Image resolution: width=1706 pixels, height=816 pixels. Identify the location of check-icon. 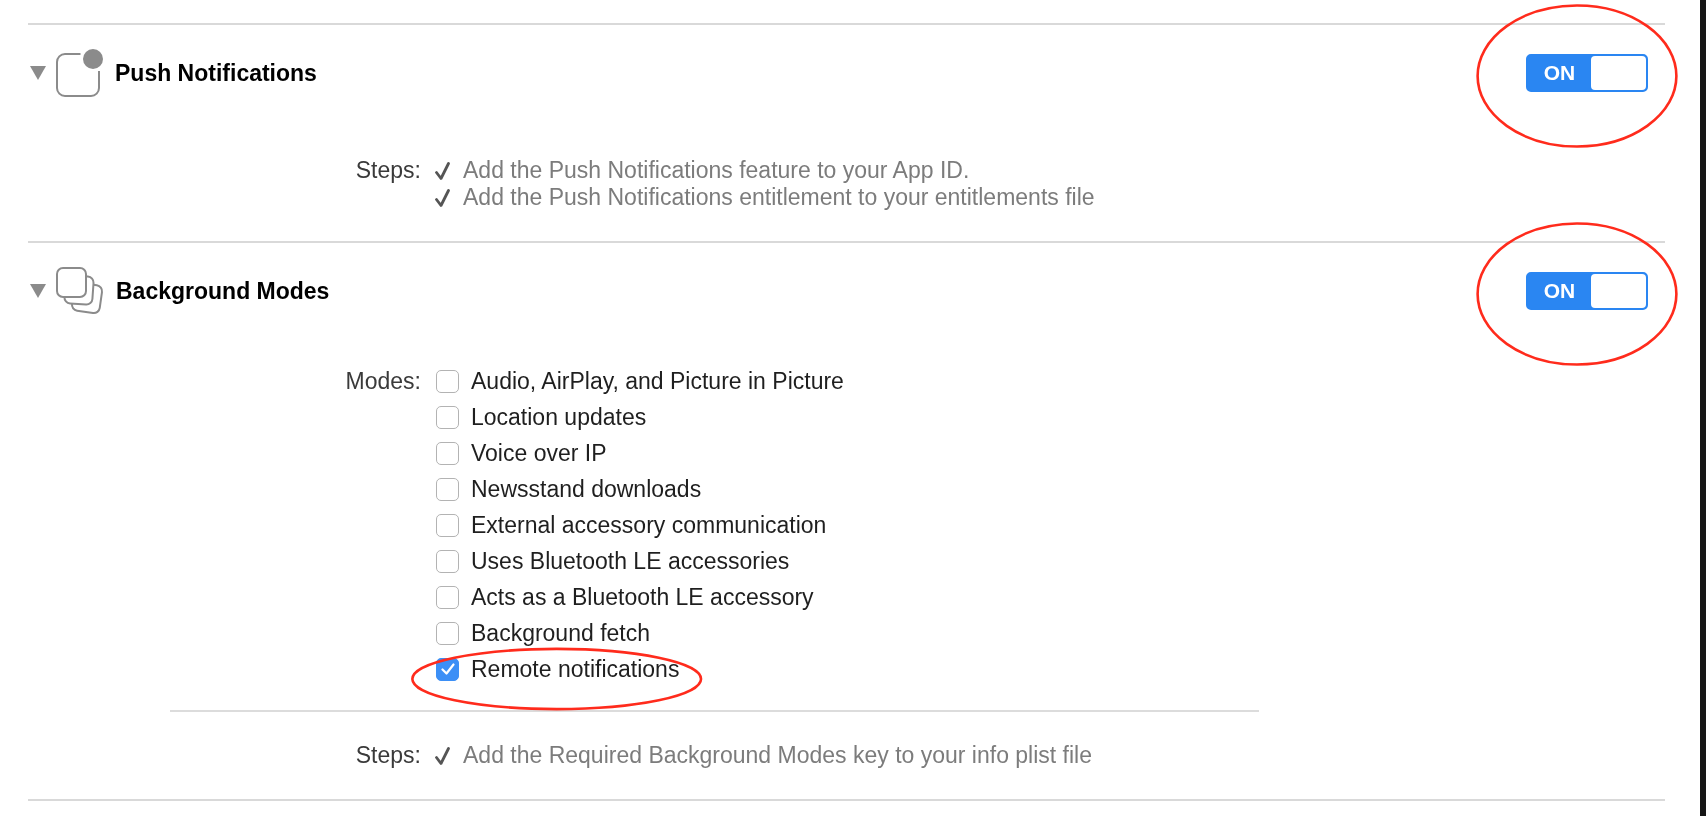
(447, 669).